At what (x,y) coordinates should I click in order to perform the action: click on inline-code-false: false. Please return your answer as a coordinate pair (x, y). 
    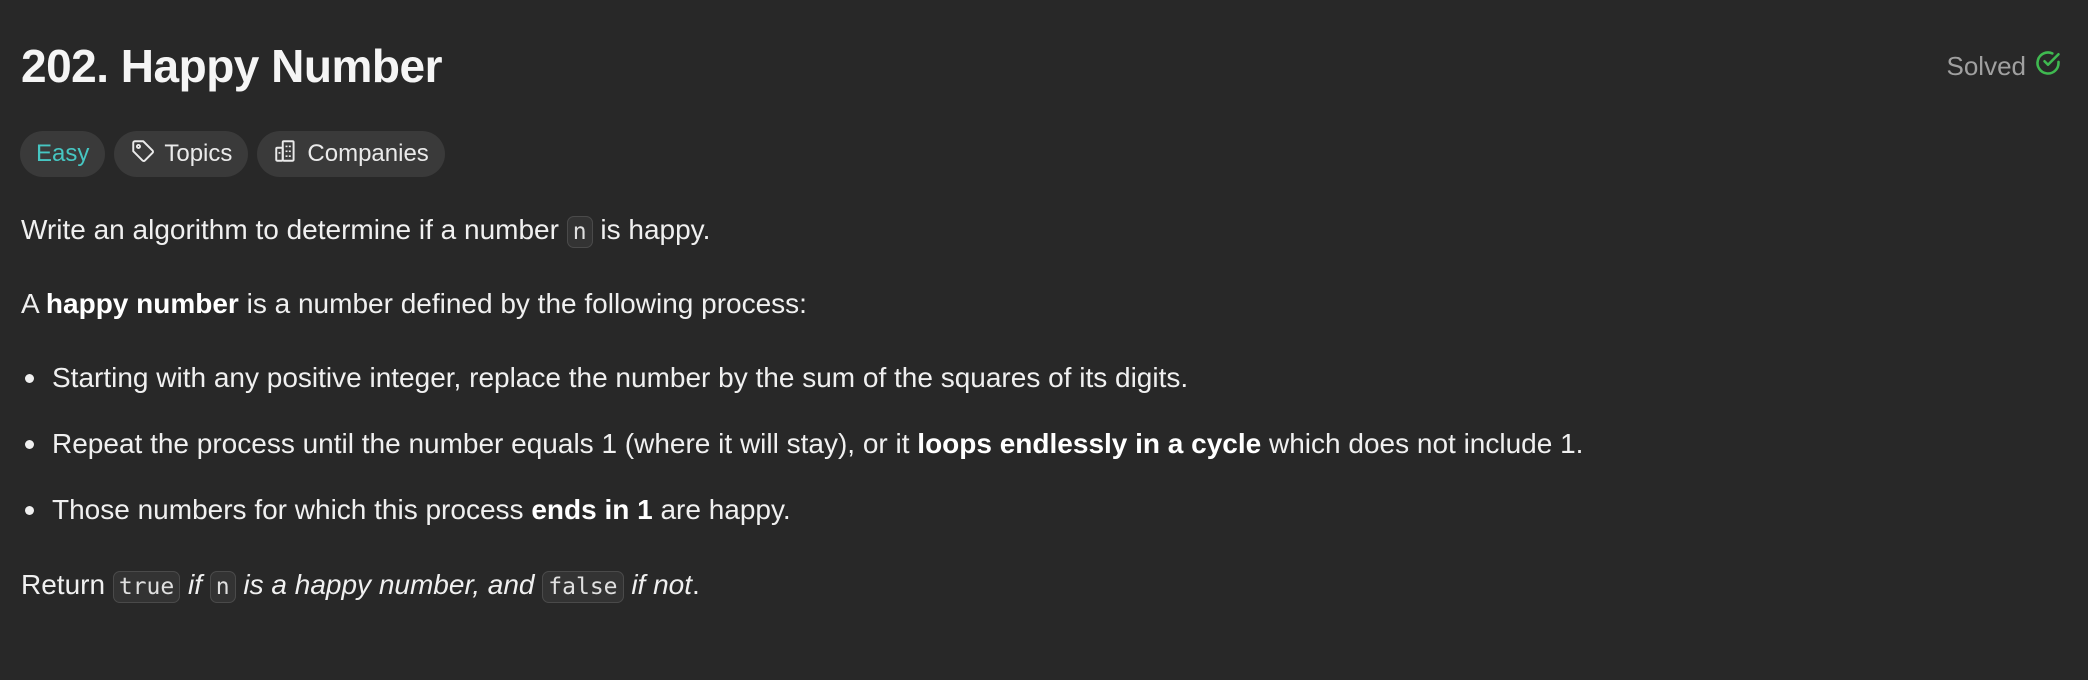
    Looking at the image, I should click on (583, 587).